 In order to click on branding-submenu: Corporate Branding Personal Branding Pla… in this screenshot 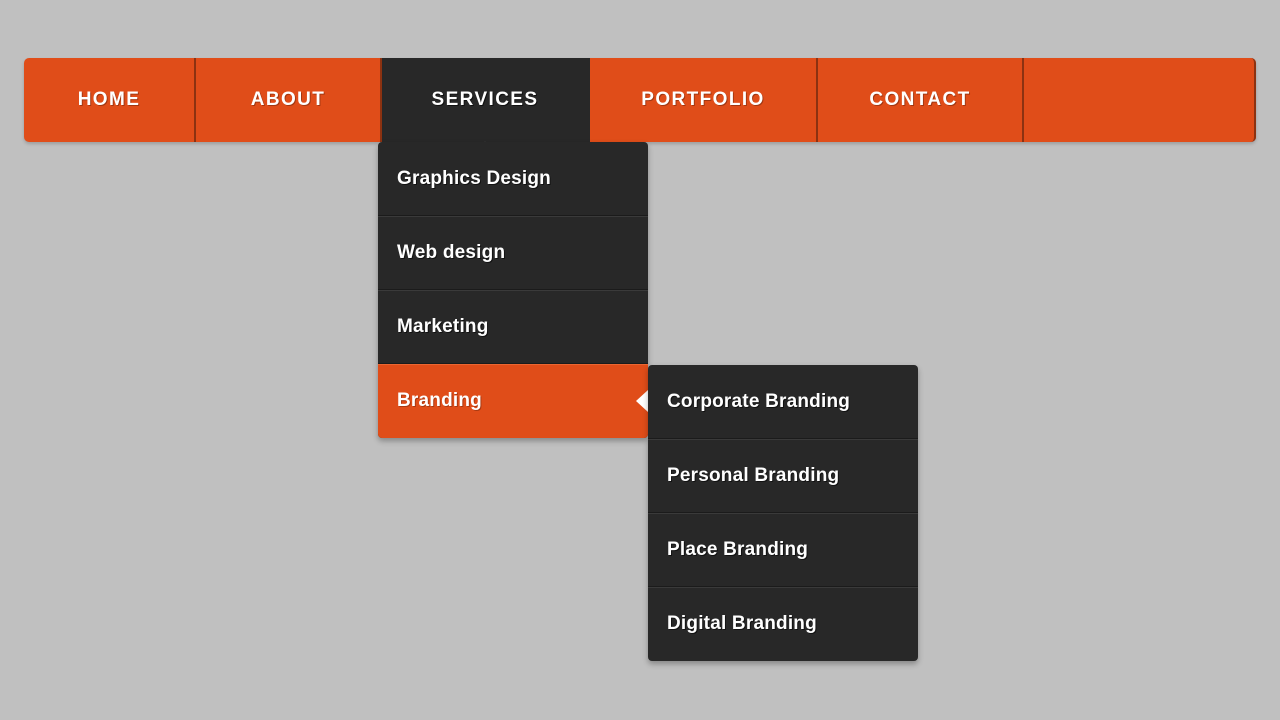, I will do `click(783, 513)`.